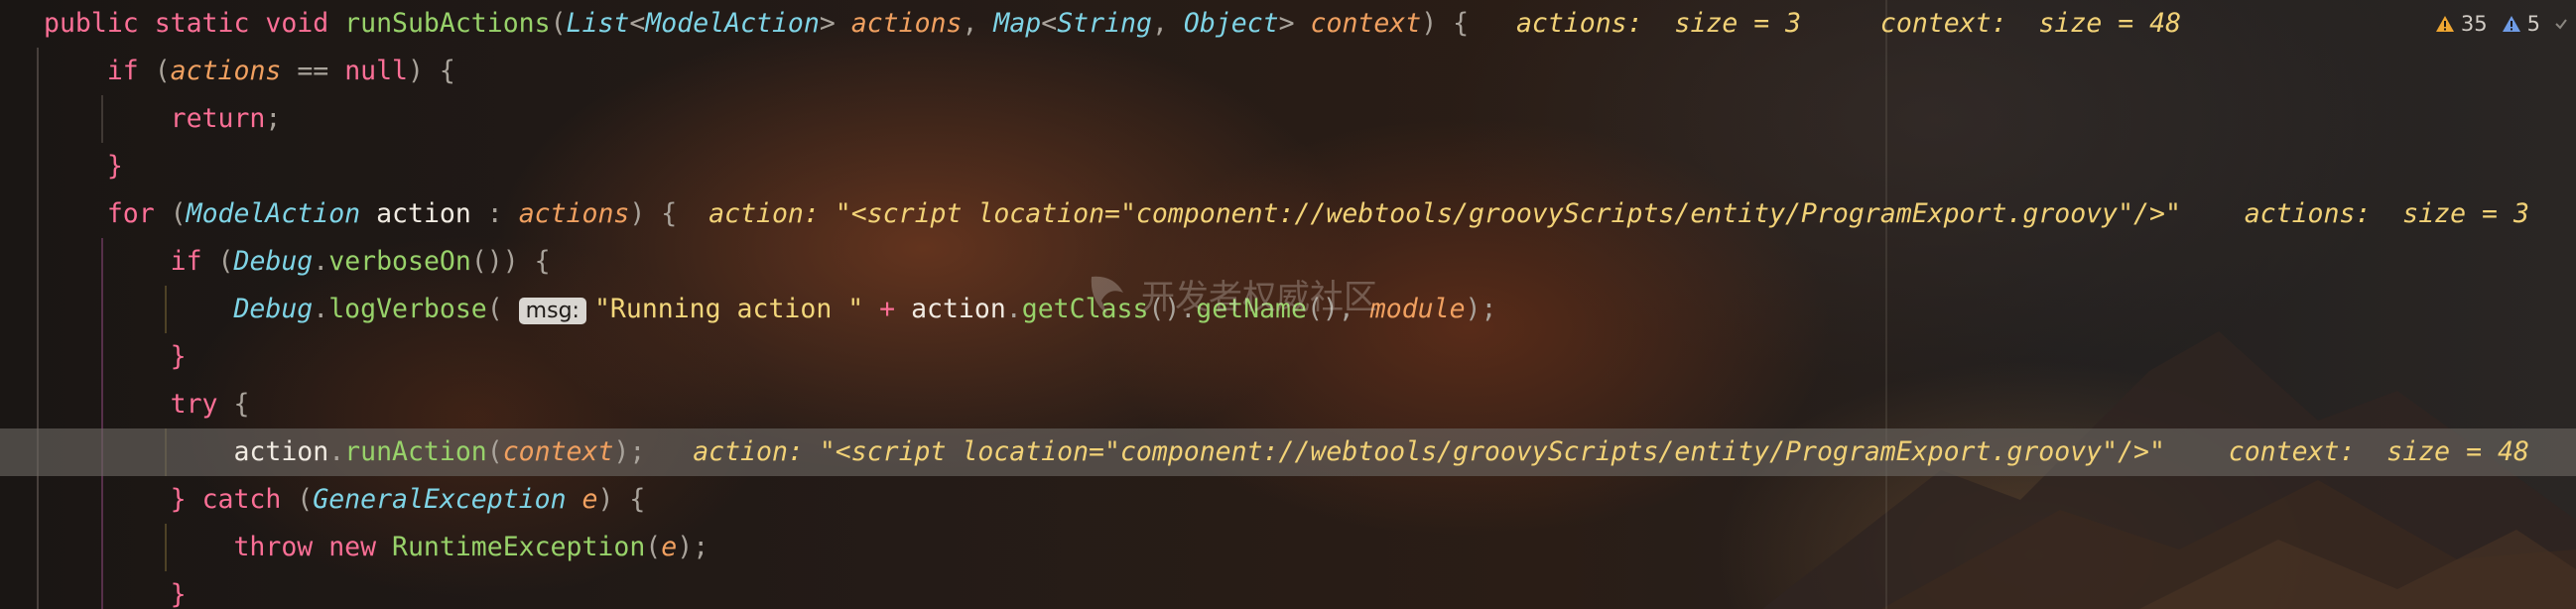 This screenshot has height=609, width=2576. I want to click on inspection-widget: 35 5, so click(2501, 24).